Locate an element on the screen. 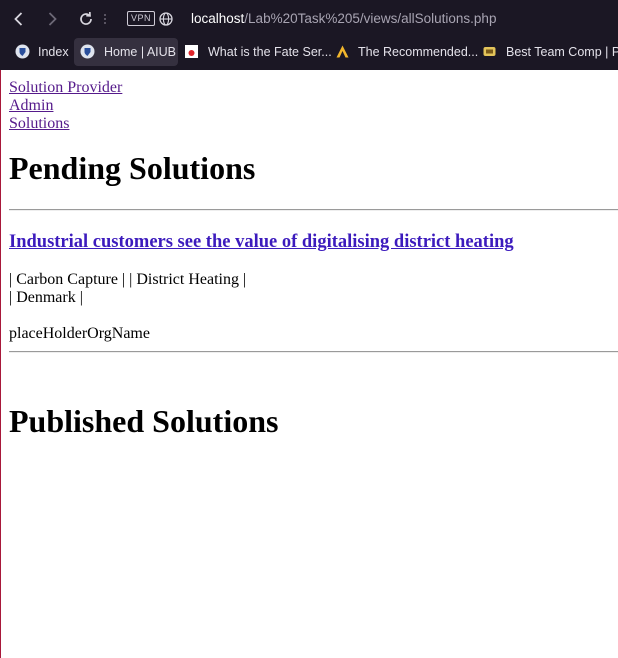 This screenshot has height=658, width=618. solution-org-name: placeHolderOrgName is located at coordinates (79, 333).